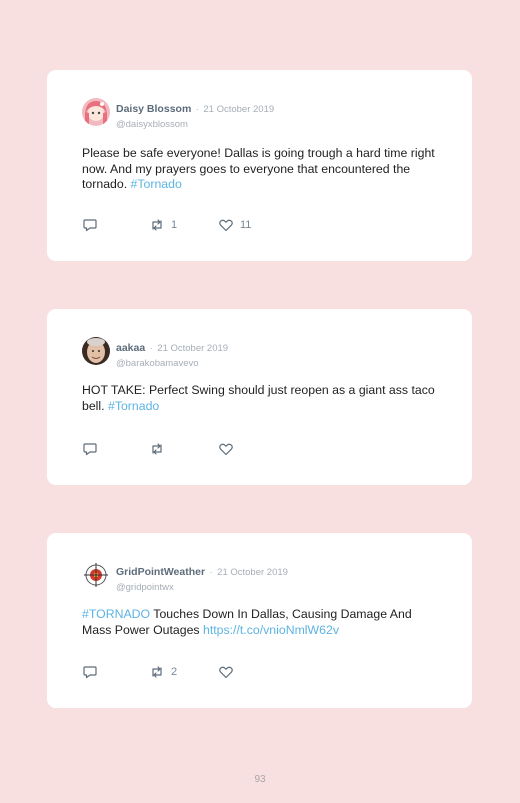 This screenshot has width=520, height=803. What do you see at coordinates (174, 672) in the screenshot?
I see `retweet-count: 2` at bounding box center [174, 672].